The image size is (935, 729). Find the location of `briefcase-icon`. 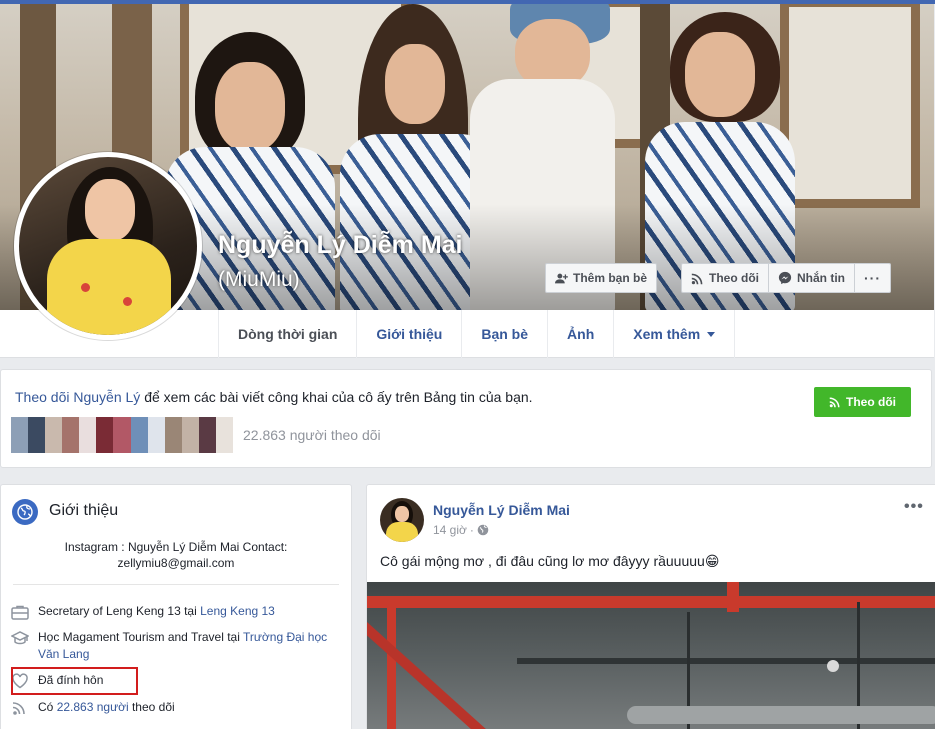

briefcase-icon is located at coordinates (20, 612).